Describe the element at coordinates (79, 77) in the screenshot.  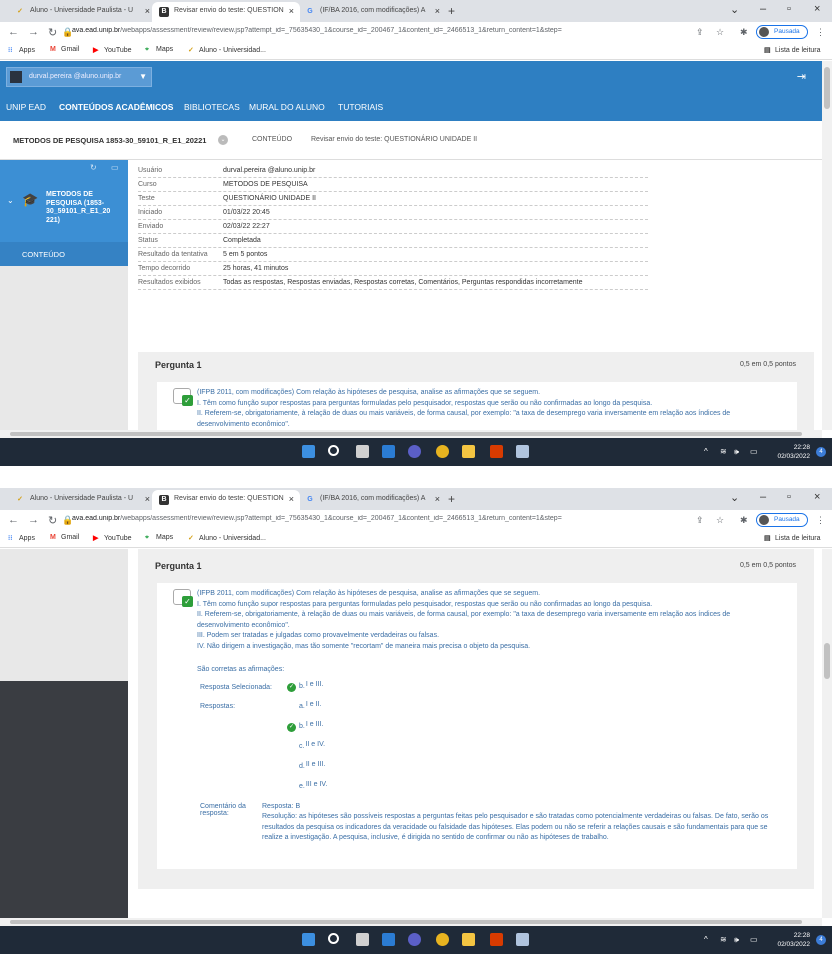
I see `user-menu-button: durval.pereira @aluno.unip.br ▼` at that location.